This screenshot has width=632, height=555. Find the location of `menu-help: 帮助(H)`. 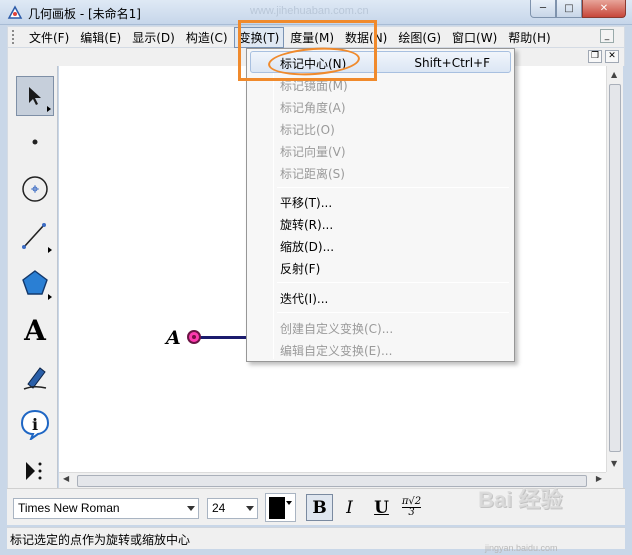

menu-help: 帮助(H) is located at coordinates (529, 37).